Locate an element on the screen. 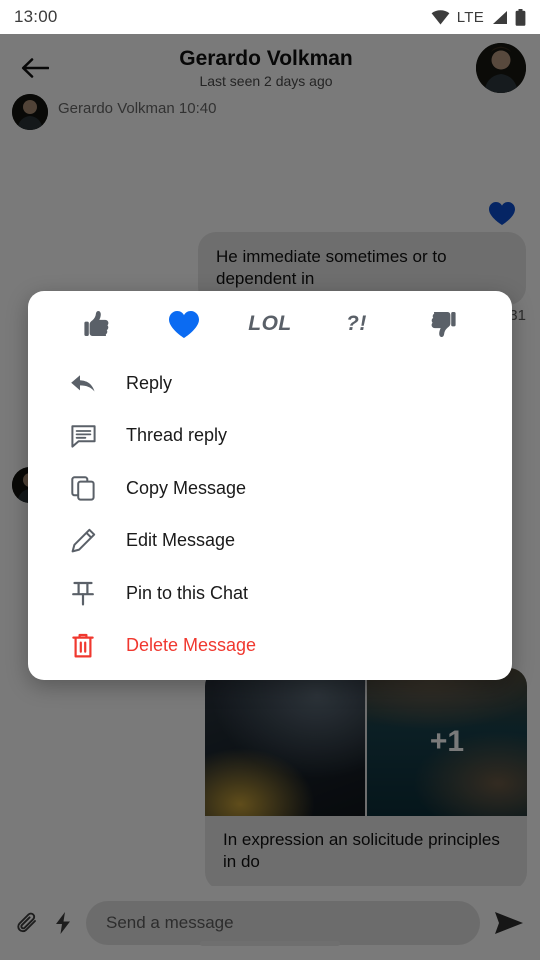 This screenshot has width=540, height=960. reaction-lol-label: LOL is located at coordinates (270, 323).